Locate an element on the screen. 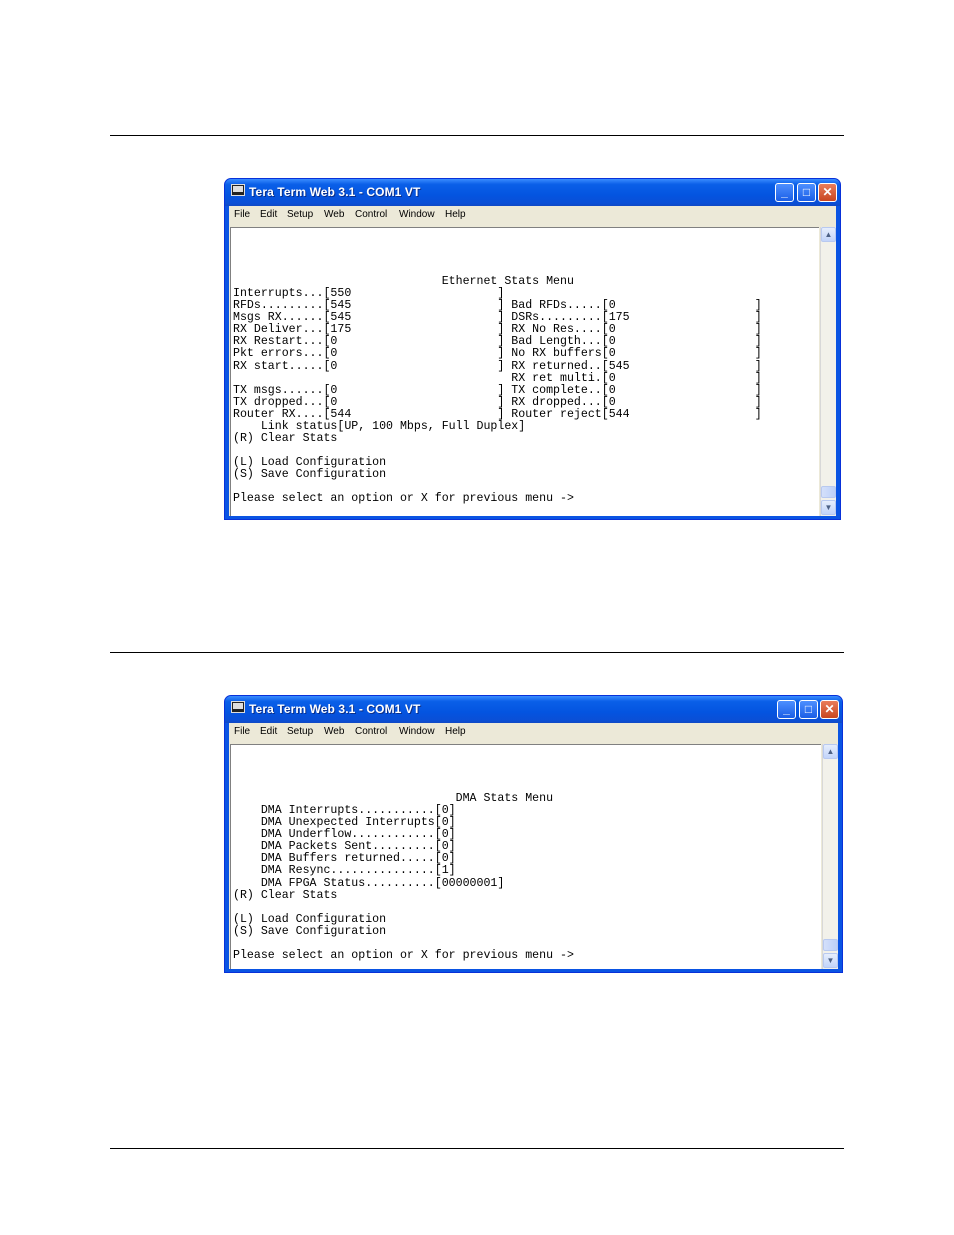 Image resolution: width=954 pixels, height=1235 pixels. terminal-line: Link status[UP, 100 Mbps, Full Duplex] is located at coordinates (379, 426).